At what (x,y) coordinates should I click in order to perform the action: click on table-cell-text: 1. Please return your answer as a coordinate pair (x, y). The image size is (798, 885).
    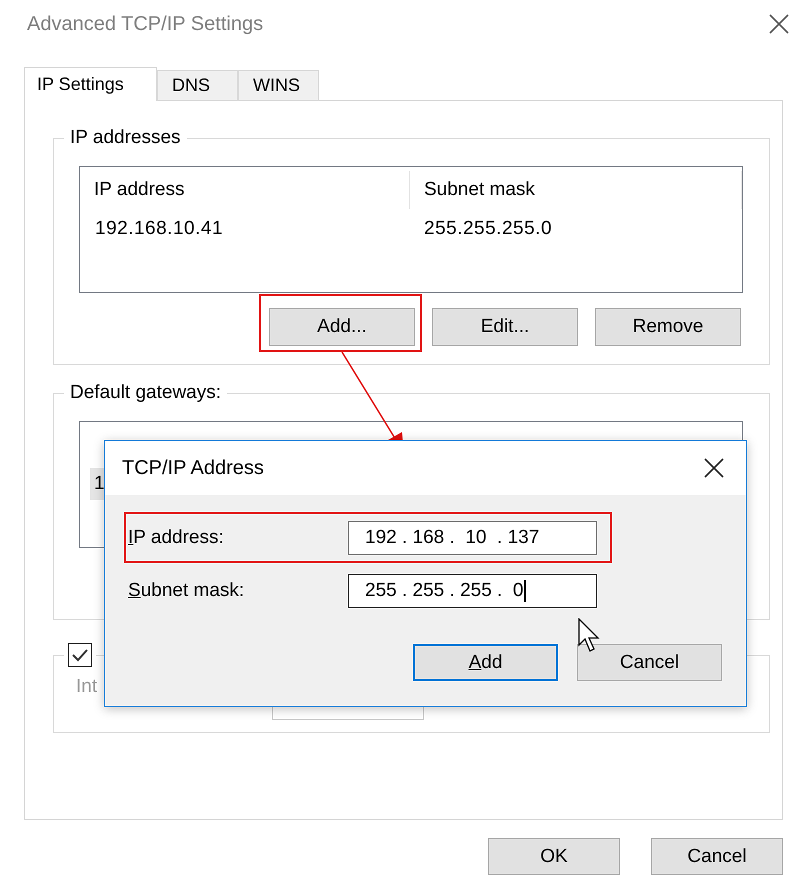
    Looking at the image, I should click on (99, 484).